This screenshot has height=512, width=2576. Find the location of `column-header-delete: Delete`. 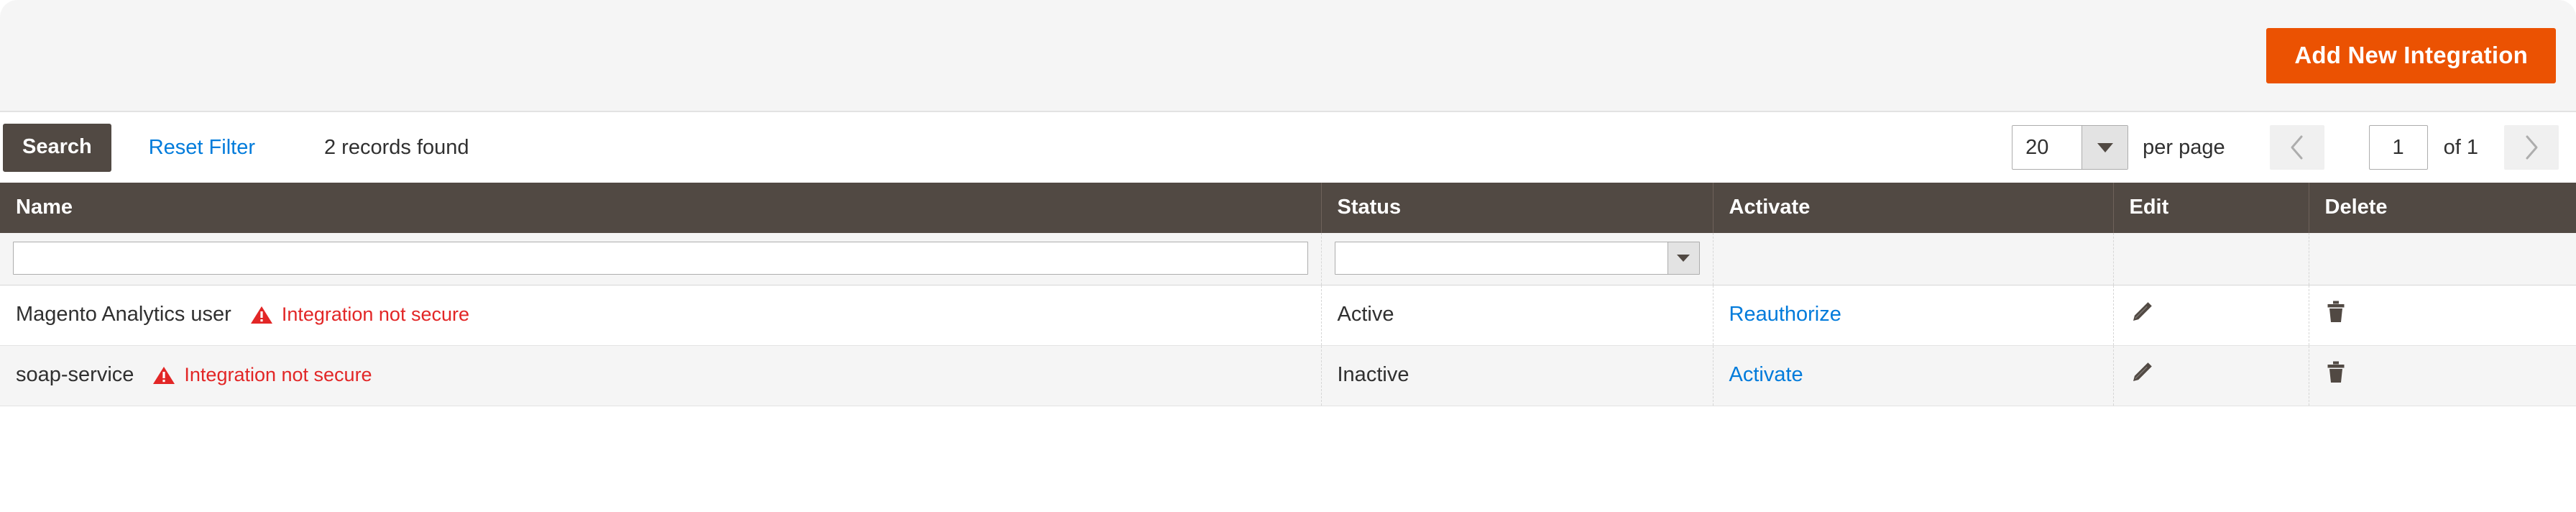

column-header-delete: Delete is located at coordinates (2442, 208).